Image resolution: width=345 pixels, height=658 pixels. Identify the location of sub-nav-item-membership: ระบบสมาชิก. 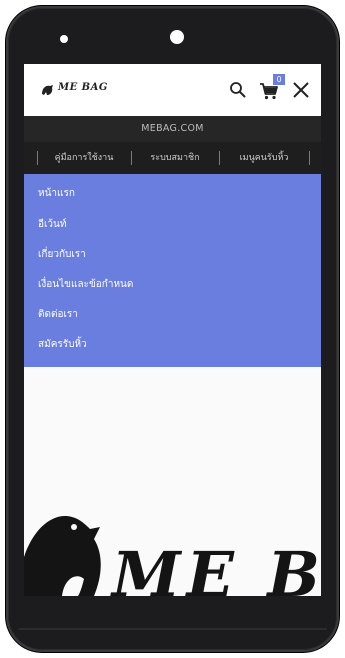
(175, 158).